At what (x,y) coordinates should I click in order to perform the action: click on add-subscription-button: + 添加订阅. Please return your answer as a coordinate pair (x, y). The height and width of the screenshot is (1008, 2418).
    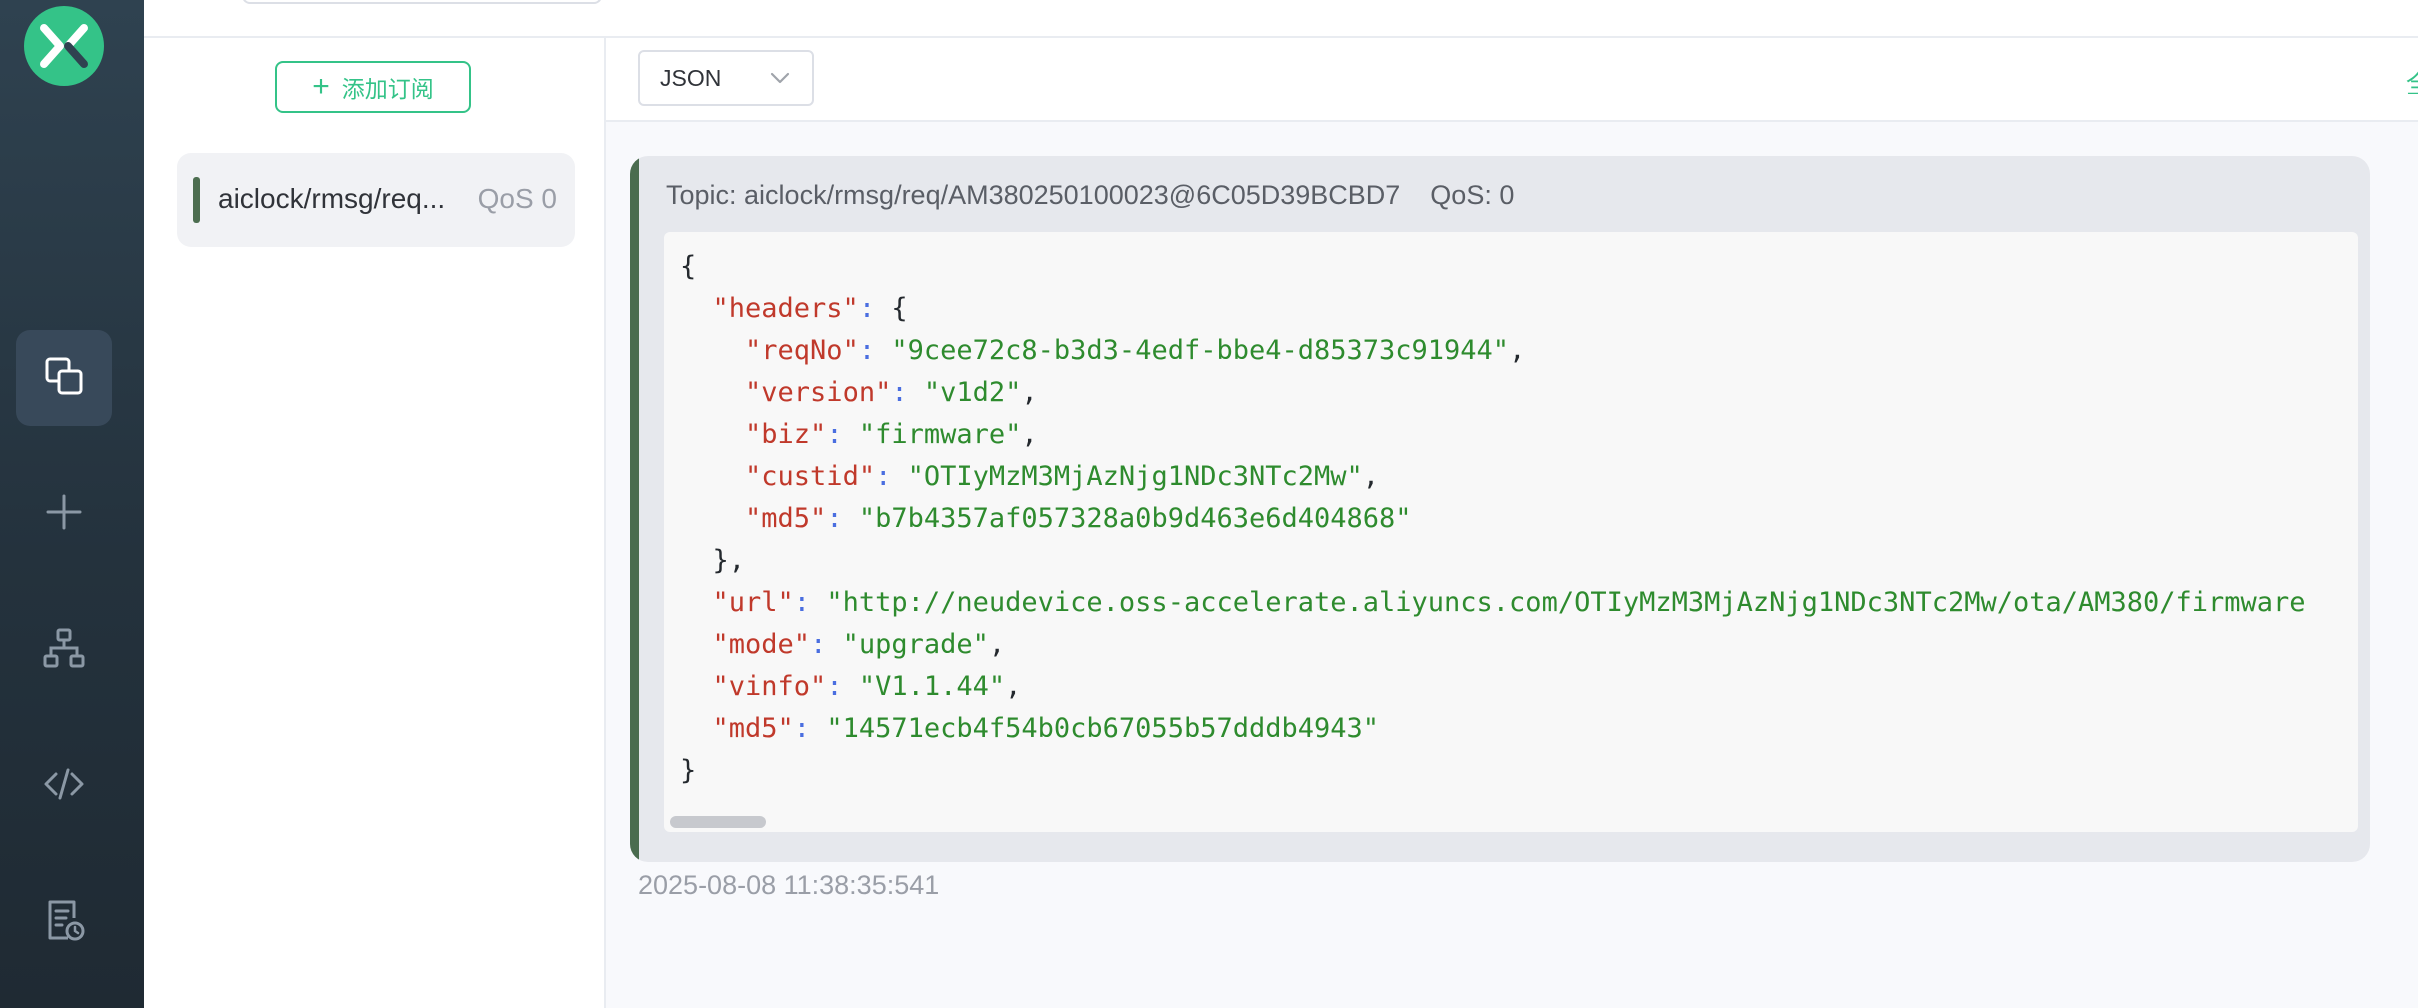
    Looking at the image, I should click on (373, 87).